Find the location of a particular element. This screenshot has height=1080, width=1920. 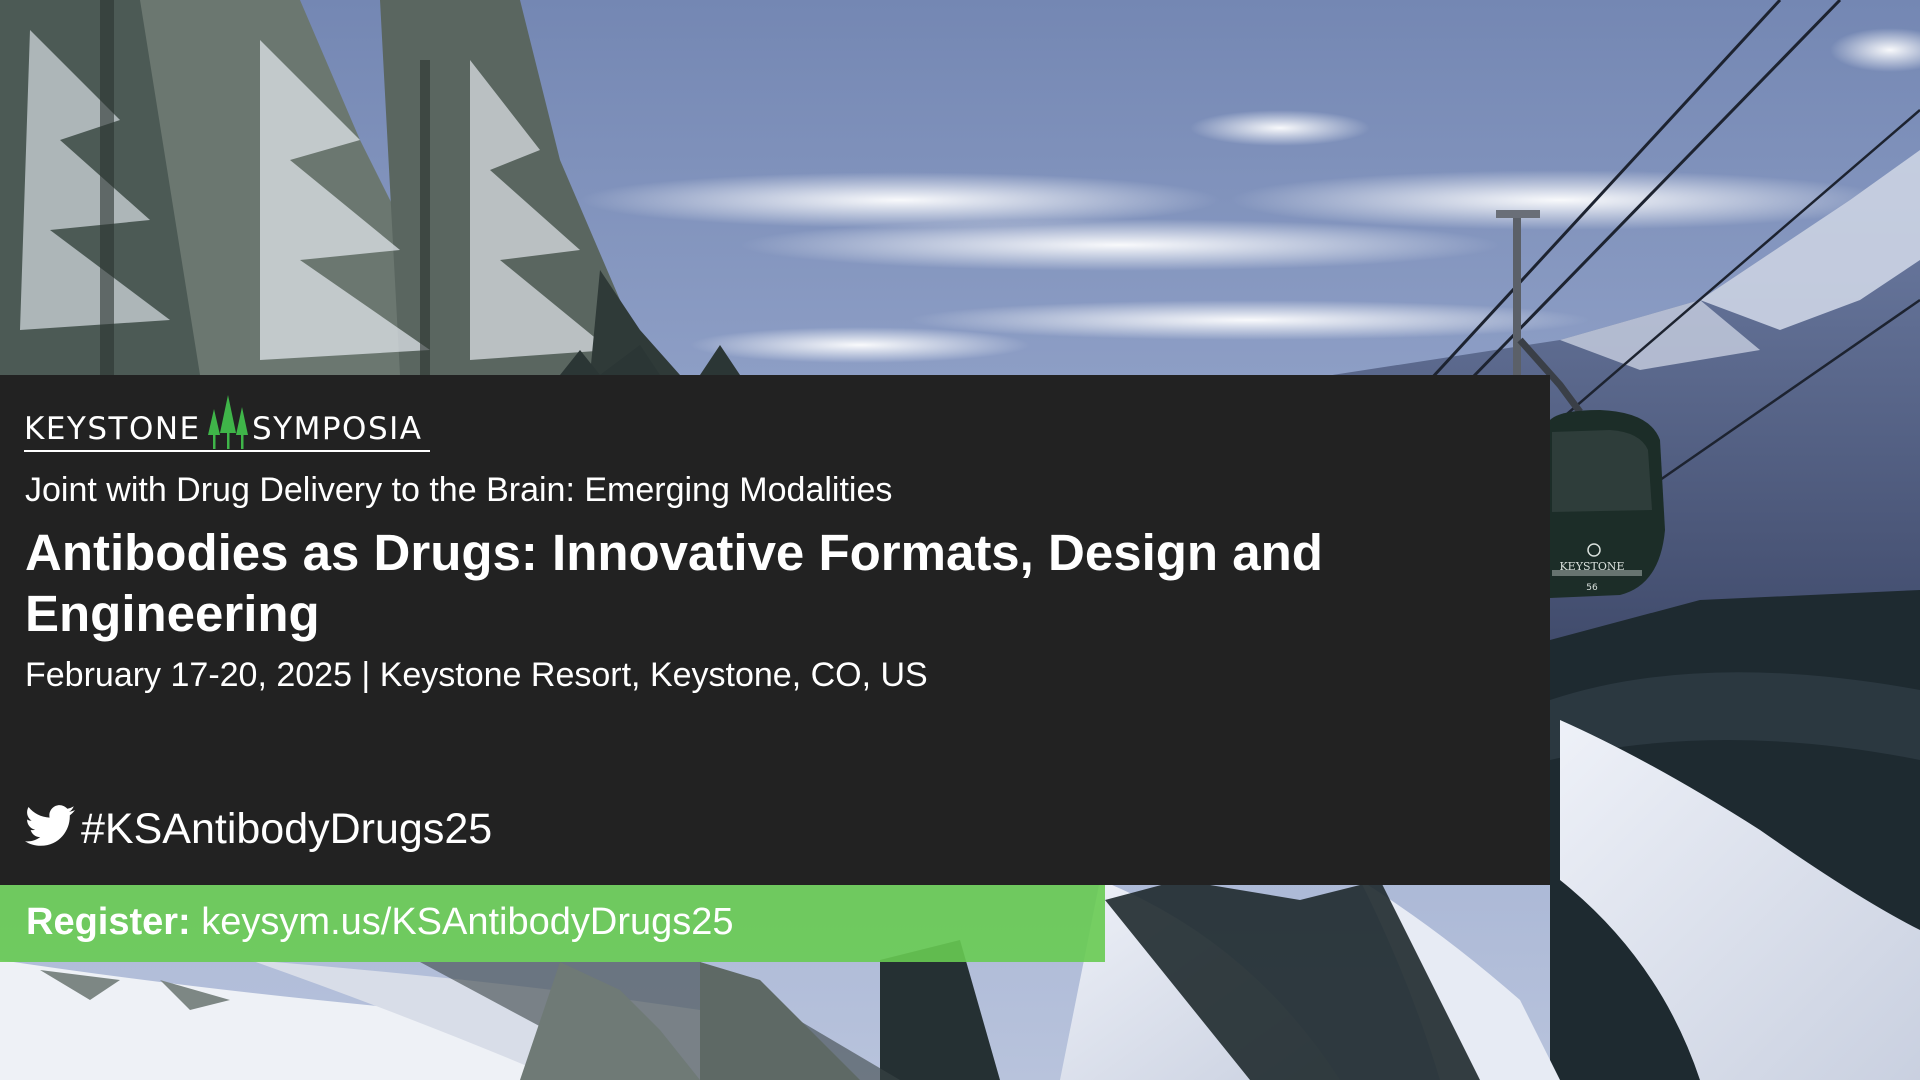

register-bar: Register: keysym.us/KSAntibodyDrugs25 is located at coordinates (552, 923).